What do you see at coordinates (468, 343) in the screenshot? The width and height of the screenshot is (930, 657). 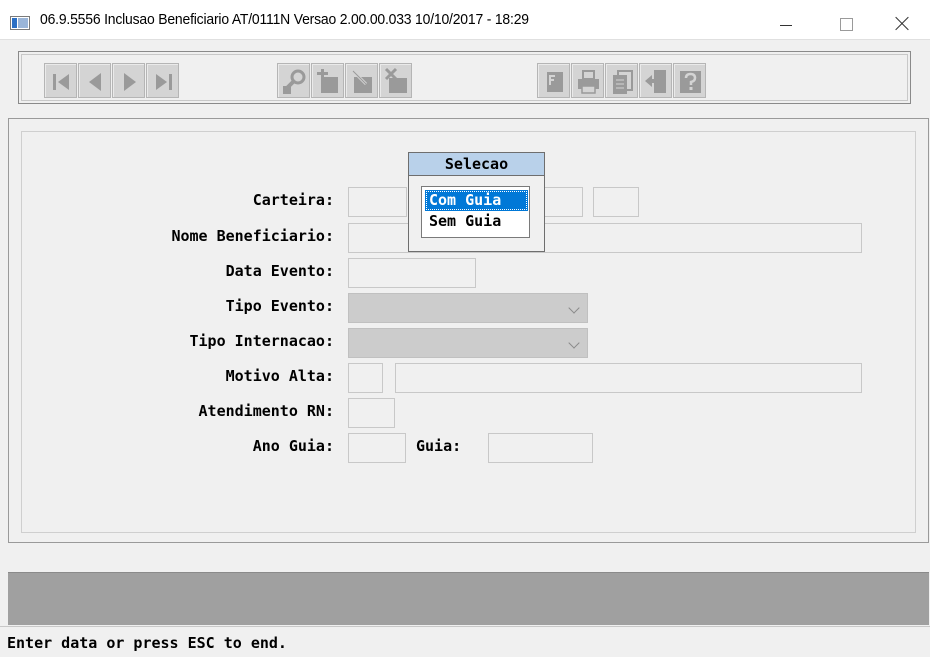 I see `tipo-internacao-select` at bounding box center [468, 343].